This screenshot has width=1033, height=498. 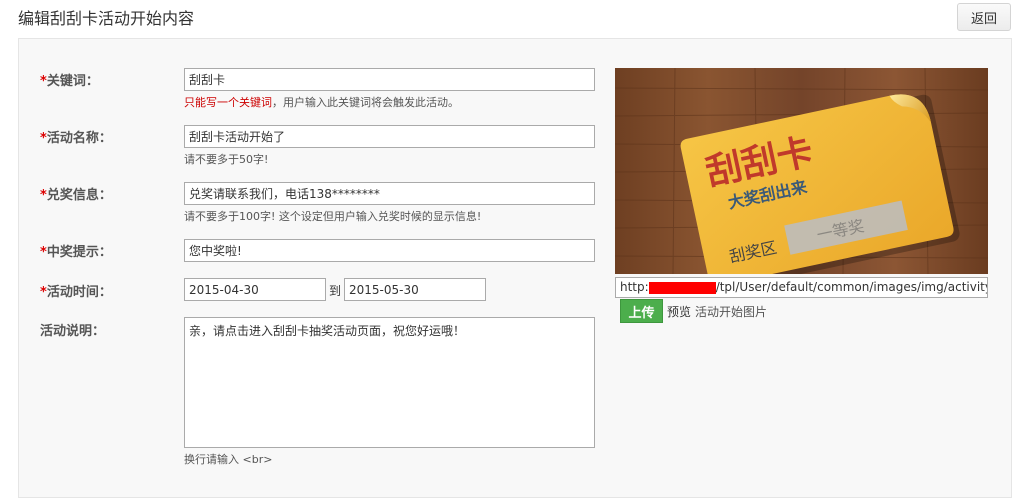 I want to click on description-textarea: 亲，请点击进入刮刮卡抽奖活动页面，祝您好运哦！, so click(x=389, y=382).